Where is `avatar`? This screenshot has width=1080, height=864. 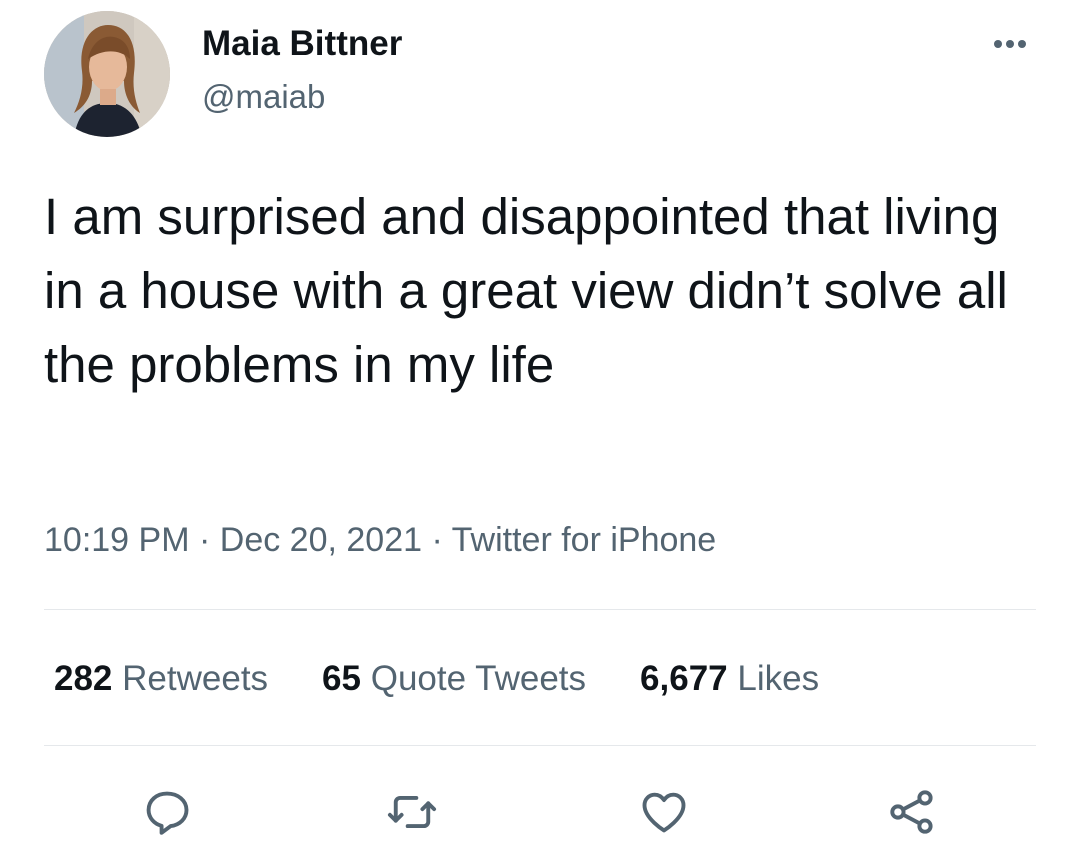
avatar is located at coordinates (107, 74).